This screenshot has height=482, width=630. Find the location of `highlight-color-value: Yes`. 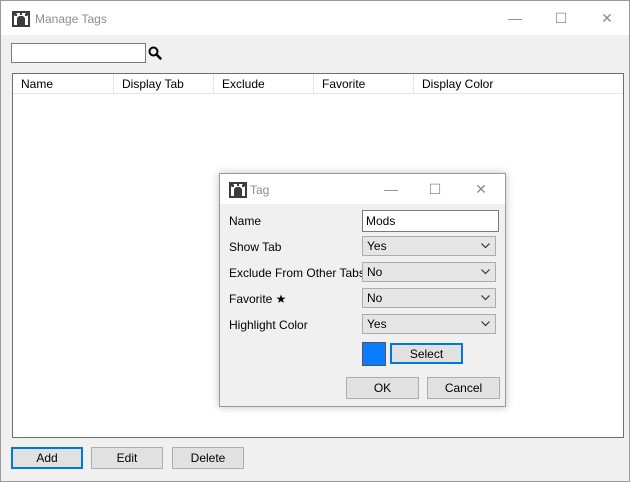

highlight-color-value: Yes is located at coordinates (377, 324).